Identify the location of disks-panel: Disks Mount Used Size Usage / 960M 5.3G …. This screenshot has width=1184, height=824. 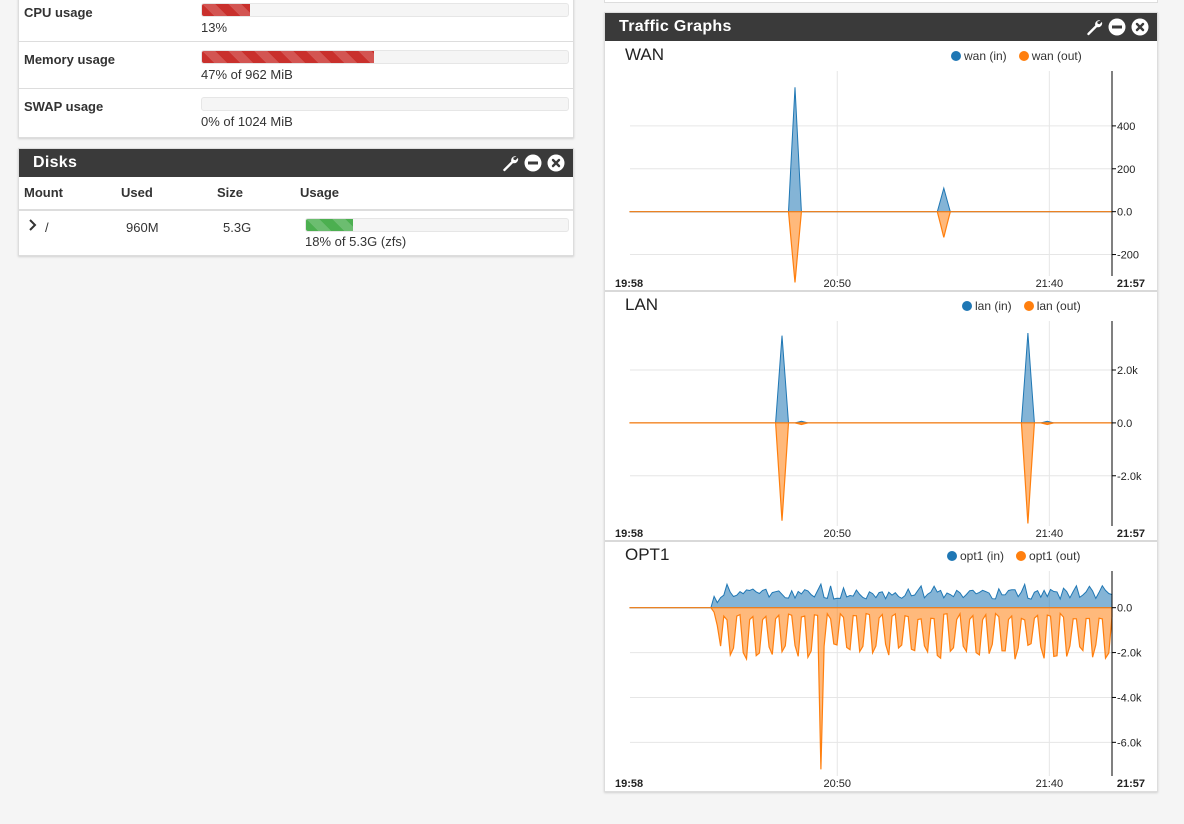
(296, 202).